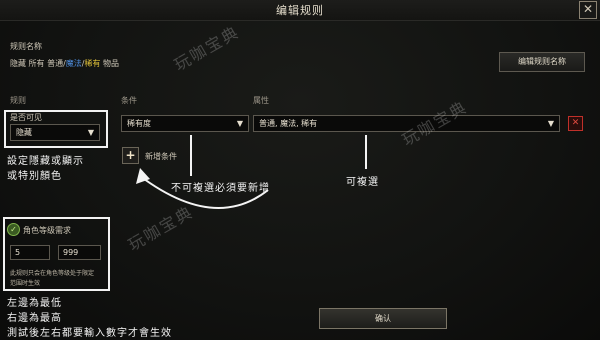 The image size is (600, 340). What do you see at coordinates (34, 318) in the screenshot?
I see `annotation-level-line2: 右邊為最高` at bounding box center [34, 318].